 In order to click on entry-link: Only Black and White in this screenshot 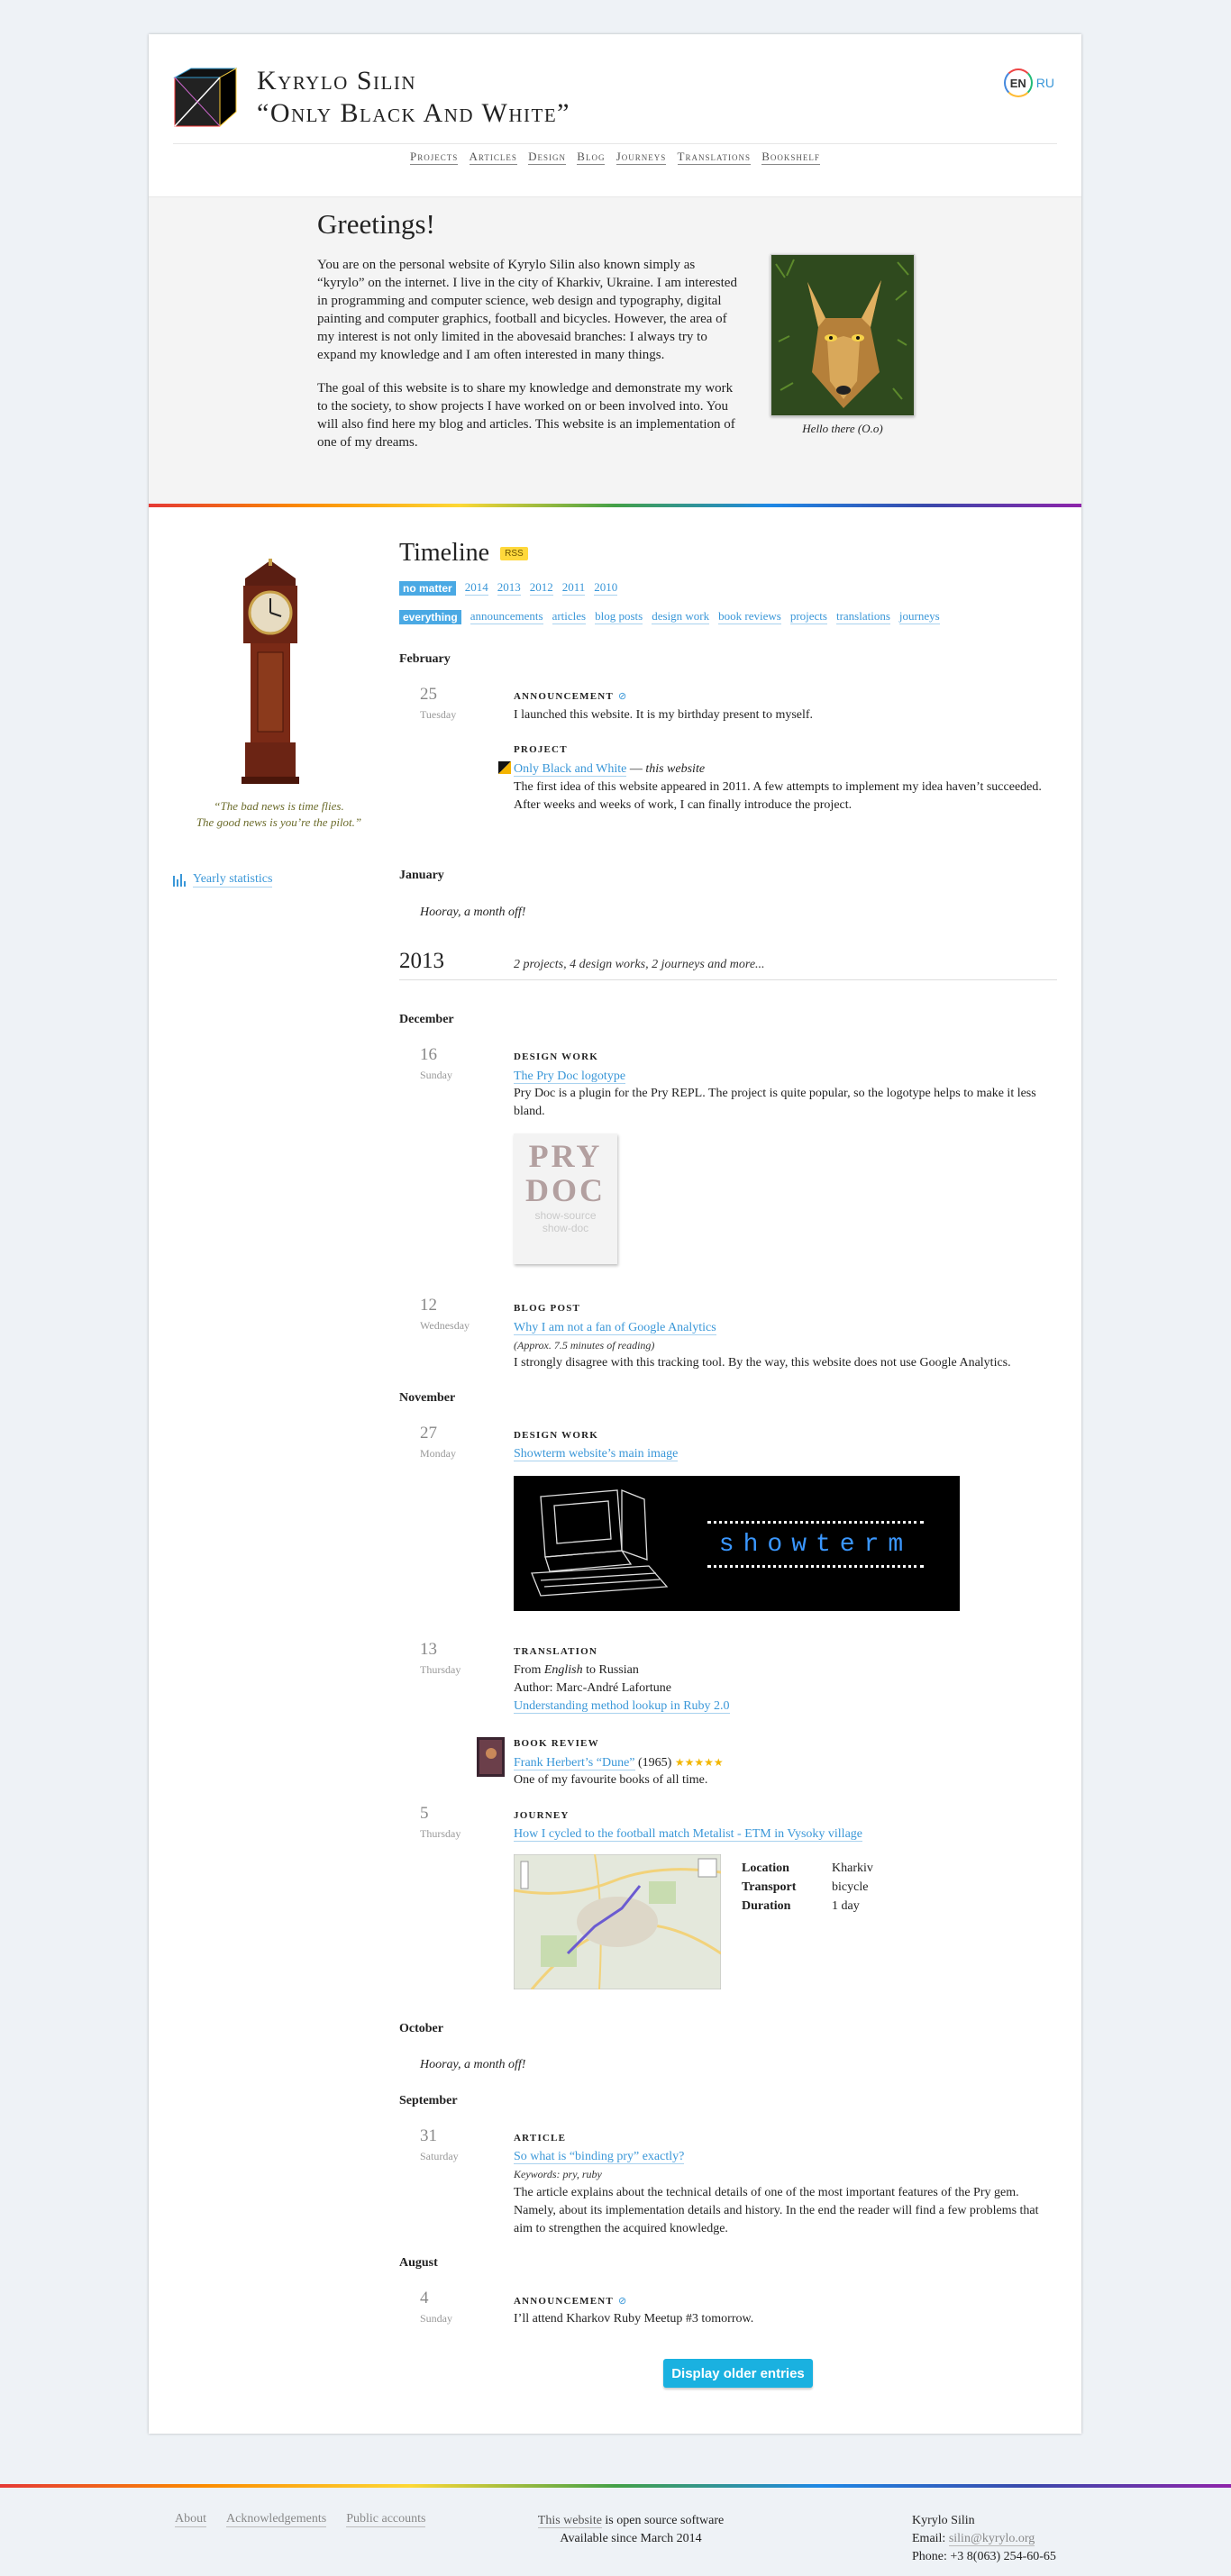, I will do `click(570, 769)`.